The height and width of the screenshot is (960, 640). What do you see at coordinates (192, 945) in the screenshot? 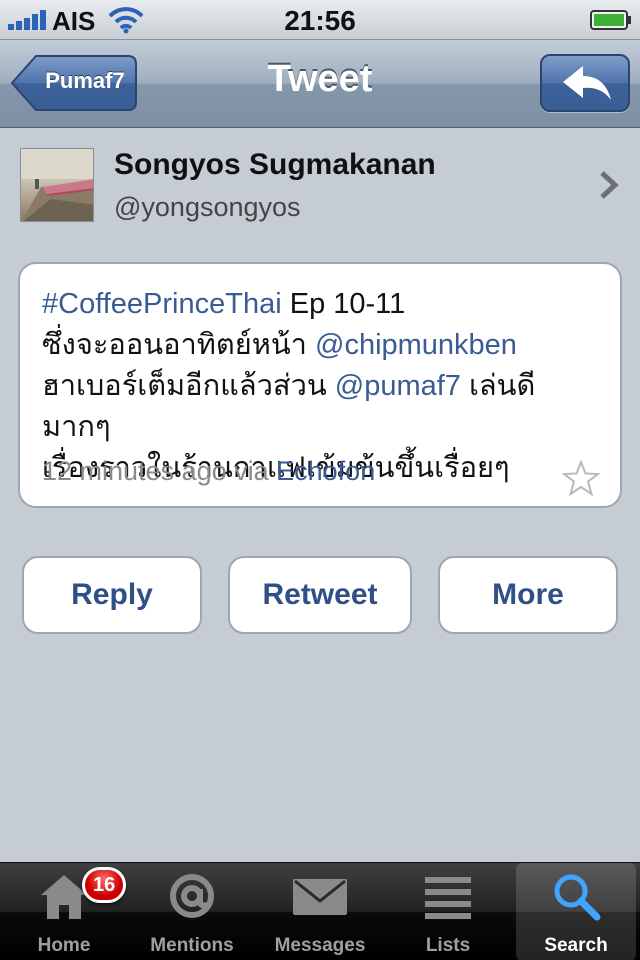
I see `tab-label: Mentions` at bounding box center [192, 945].